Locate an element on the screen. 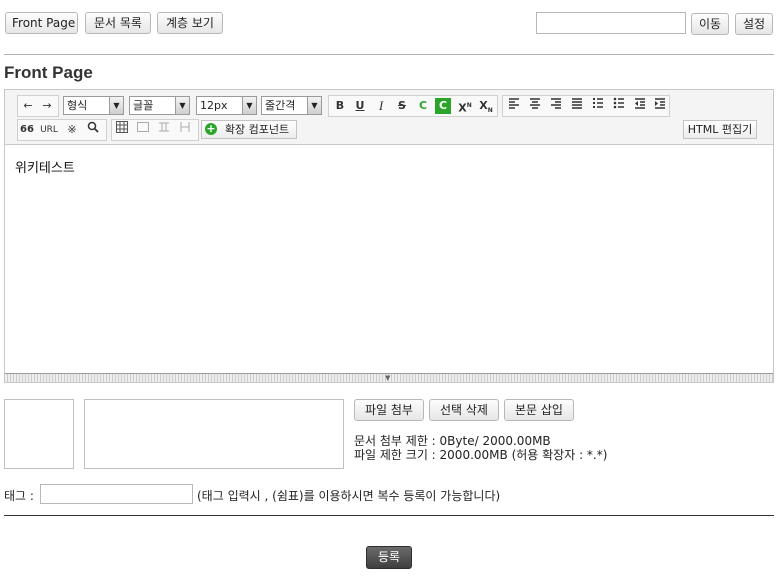  subscript-icon: XN is located at coordinates (486, 106).